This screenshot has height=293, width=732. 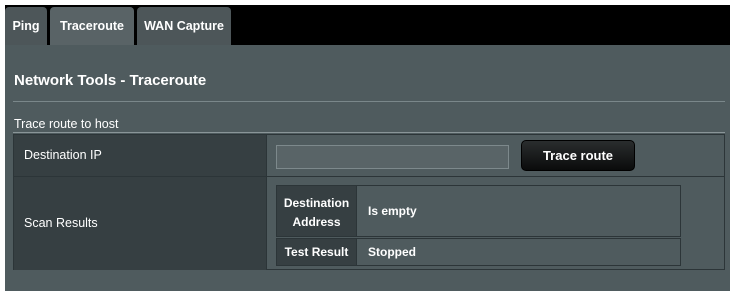 I want to click on section-divider, so click(x=369, y=132).